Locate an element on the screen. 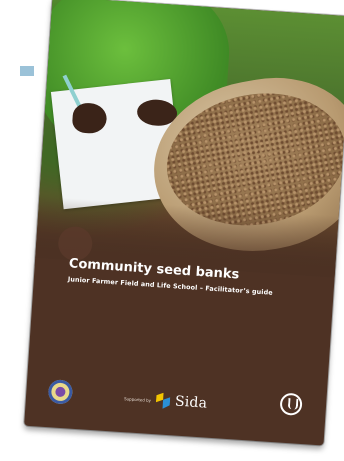  sida-logo-icon is located at coordinates (163, 400).